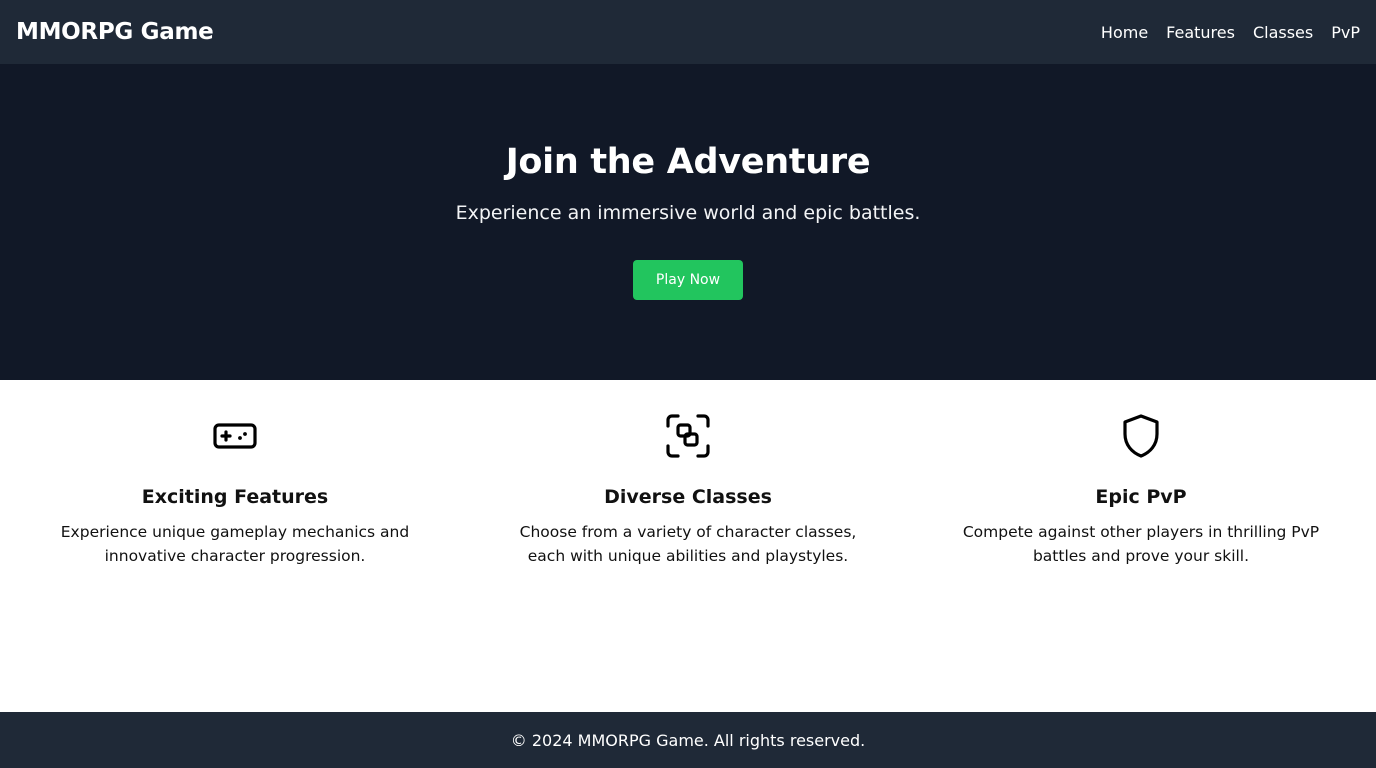 The image size is (1376, 768). I want to click on hero-title: Join the Adventure, so click(688, 162).